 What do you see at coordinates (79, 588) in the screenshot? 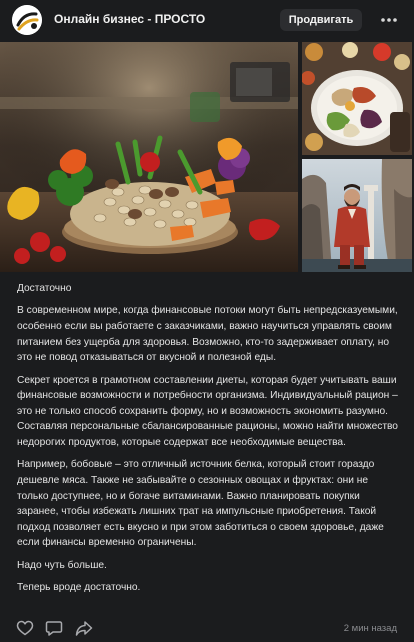
I see `post-paragraph: Теперь вроде достаточно.` at bounding box center [79, 588].